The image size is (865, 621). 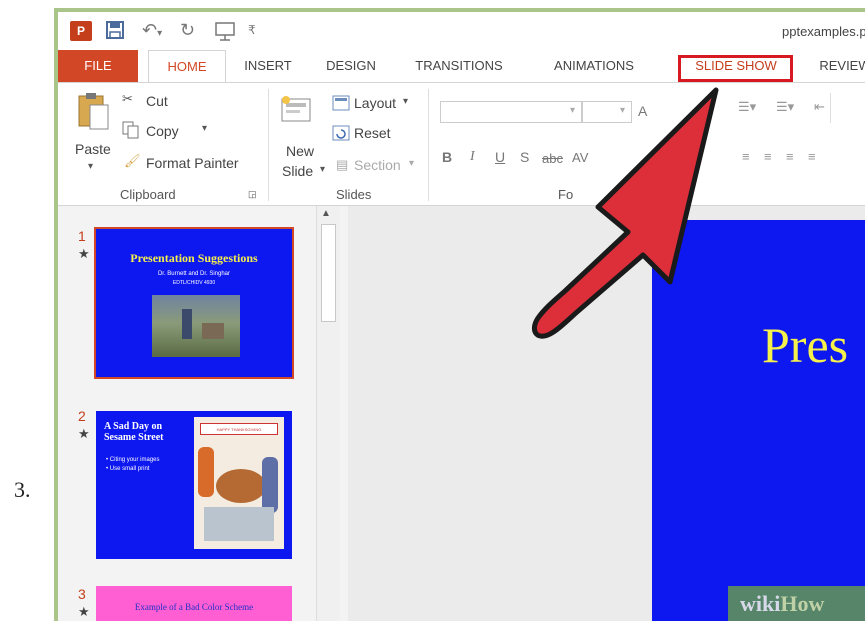 I want to click on step-number: 3., so click(x=22, y=489).